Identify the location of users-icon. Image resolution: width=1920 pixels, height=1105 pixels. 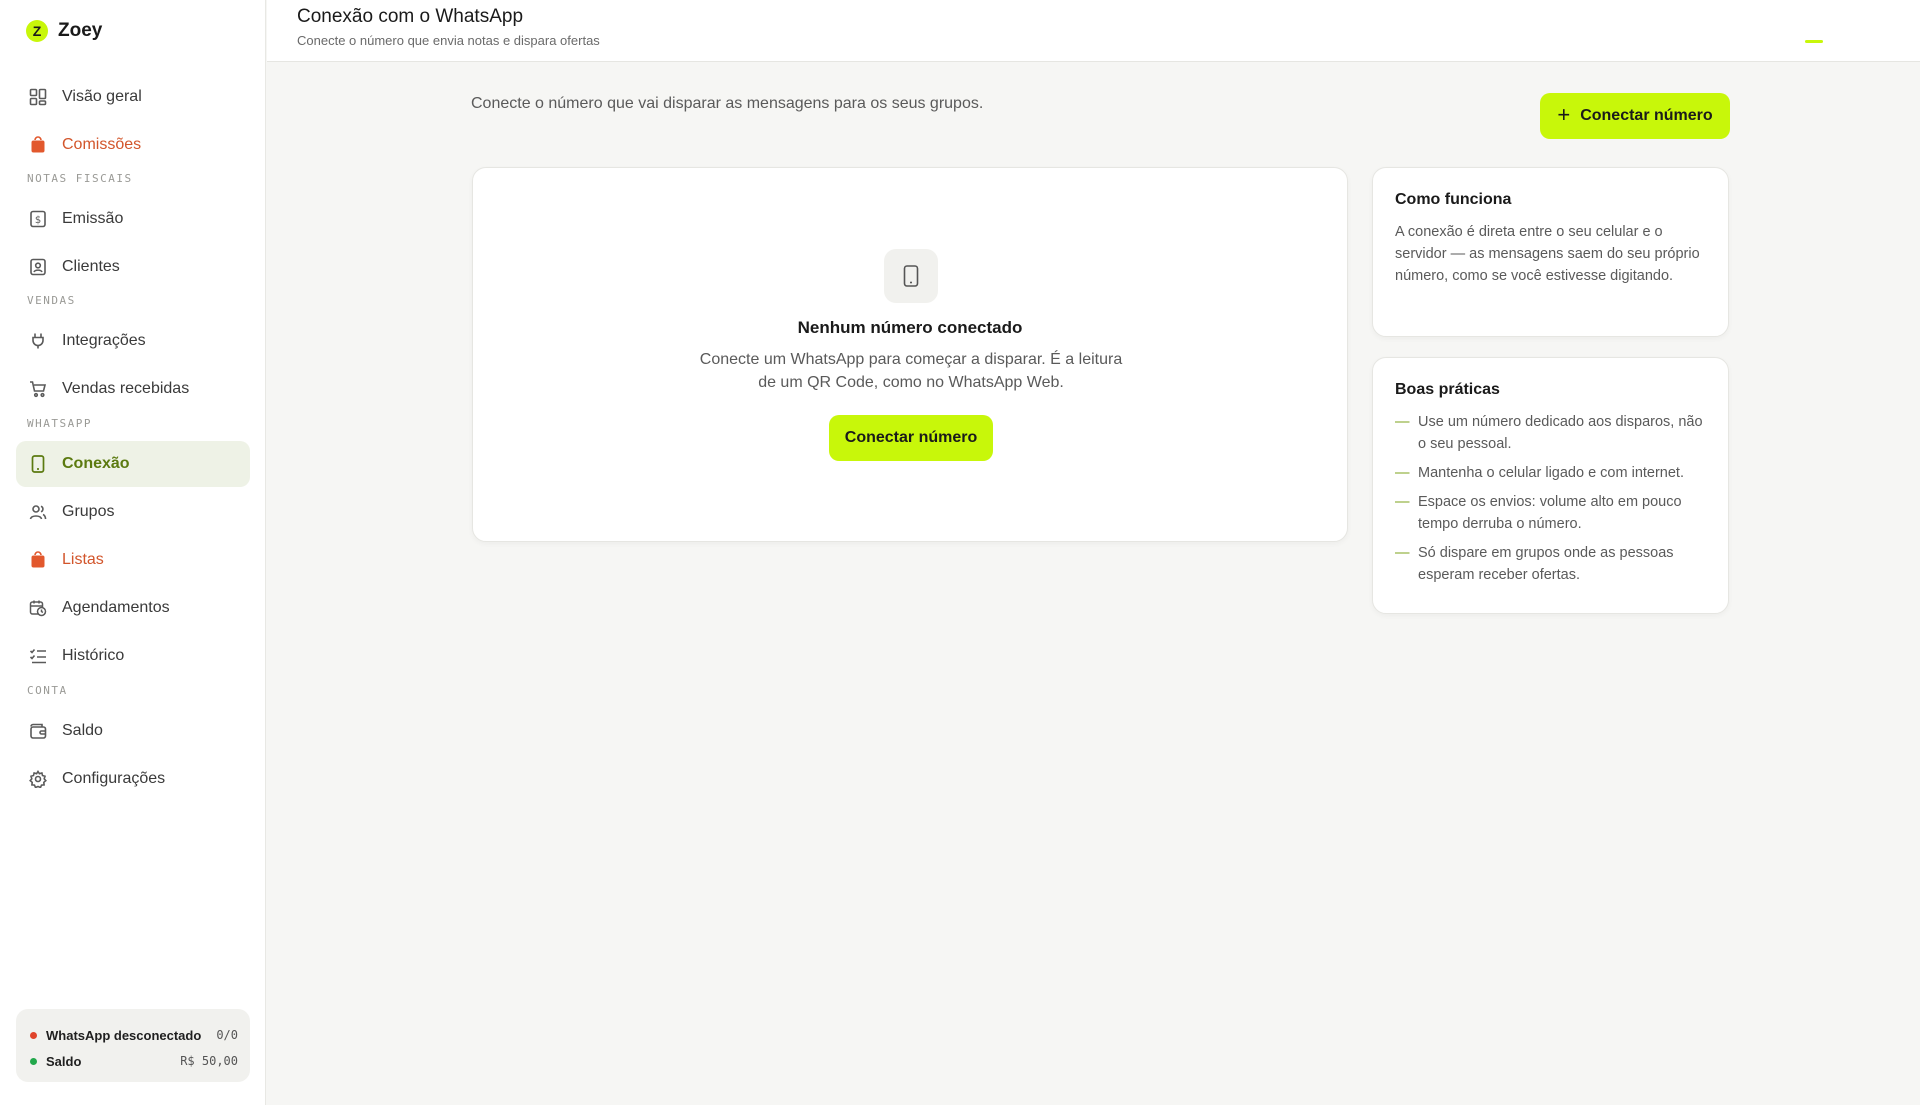
(38, 512).